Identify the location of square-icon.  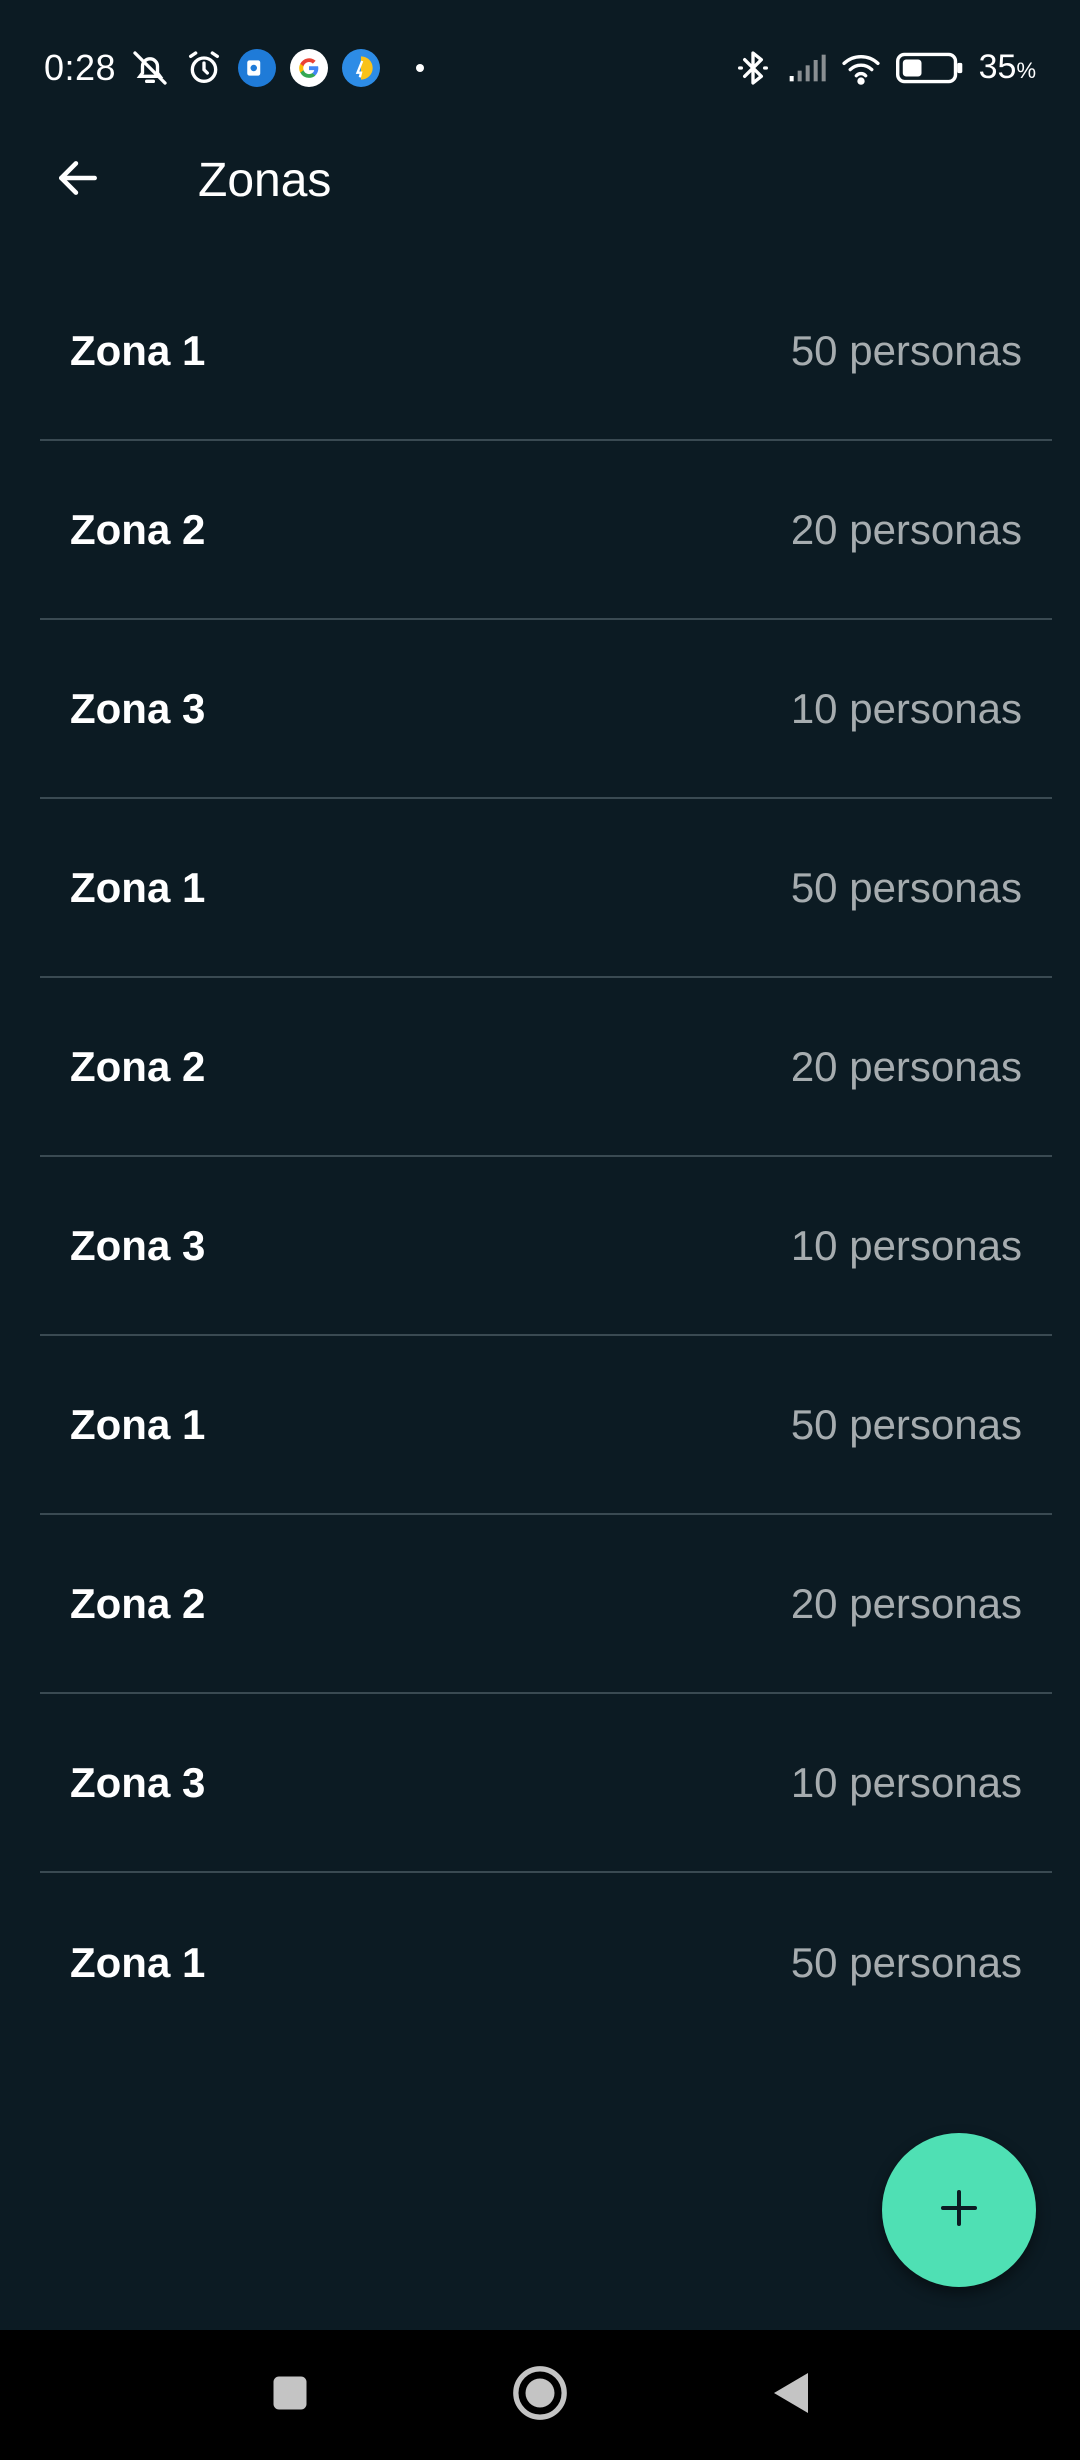
(290, 2395).